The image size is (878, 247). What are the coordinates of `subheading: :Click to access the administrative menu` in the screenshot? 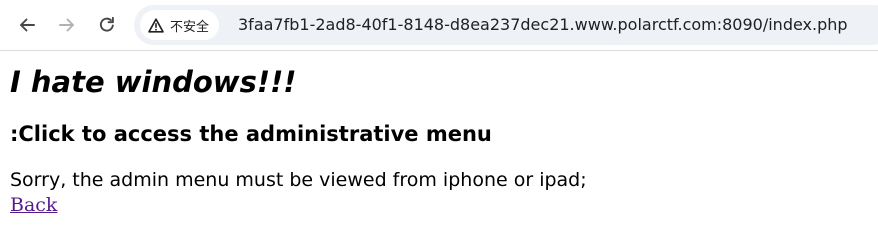 It's located at (251, 134).